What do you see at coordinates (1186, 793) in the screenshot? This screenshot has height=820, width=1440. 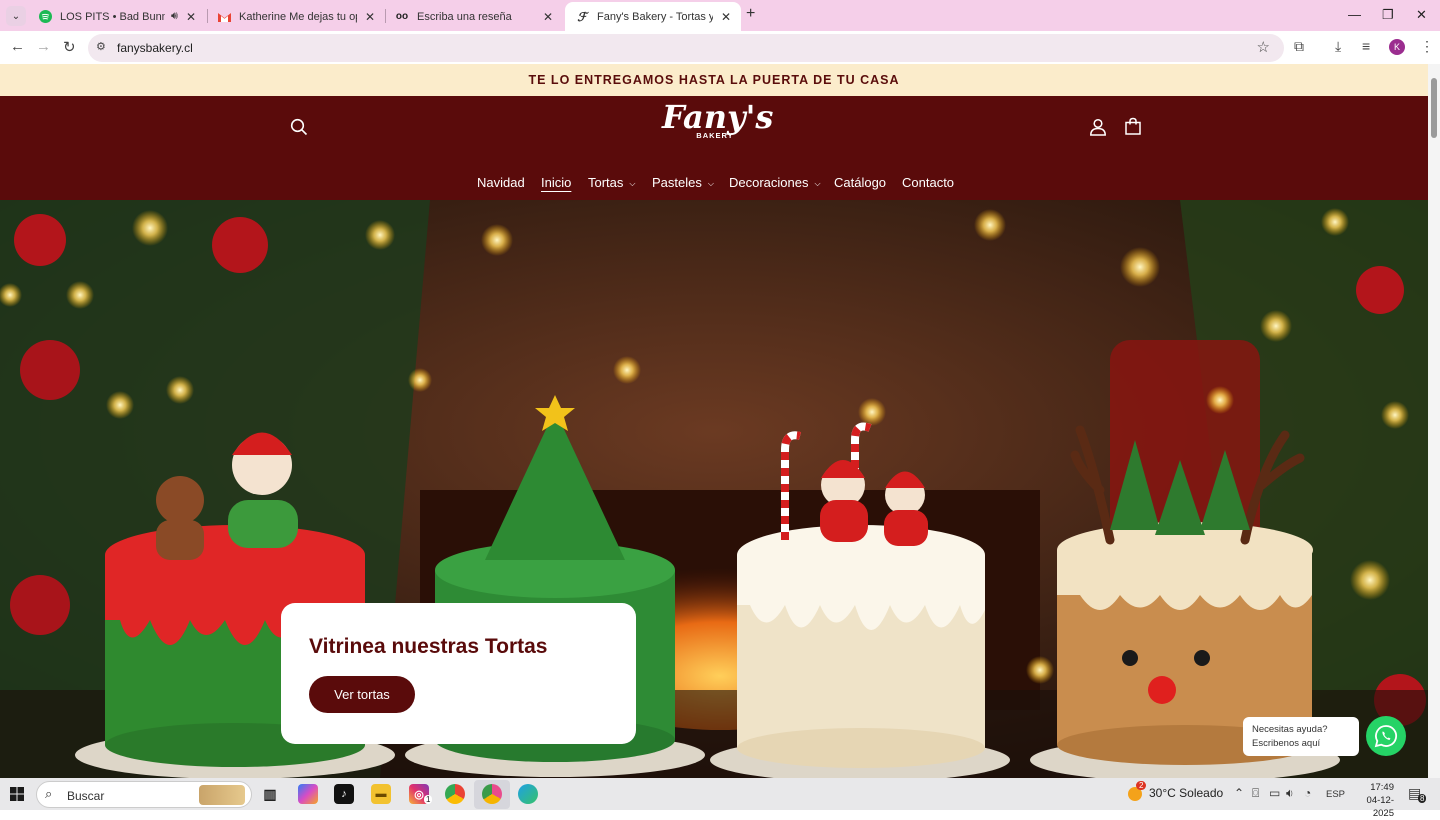 I see `weather-text: 30°C Soleado` at bounding box center [1186, 793].